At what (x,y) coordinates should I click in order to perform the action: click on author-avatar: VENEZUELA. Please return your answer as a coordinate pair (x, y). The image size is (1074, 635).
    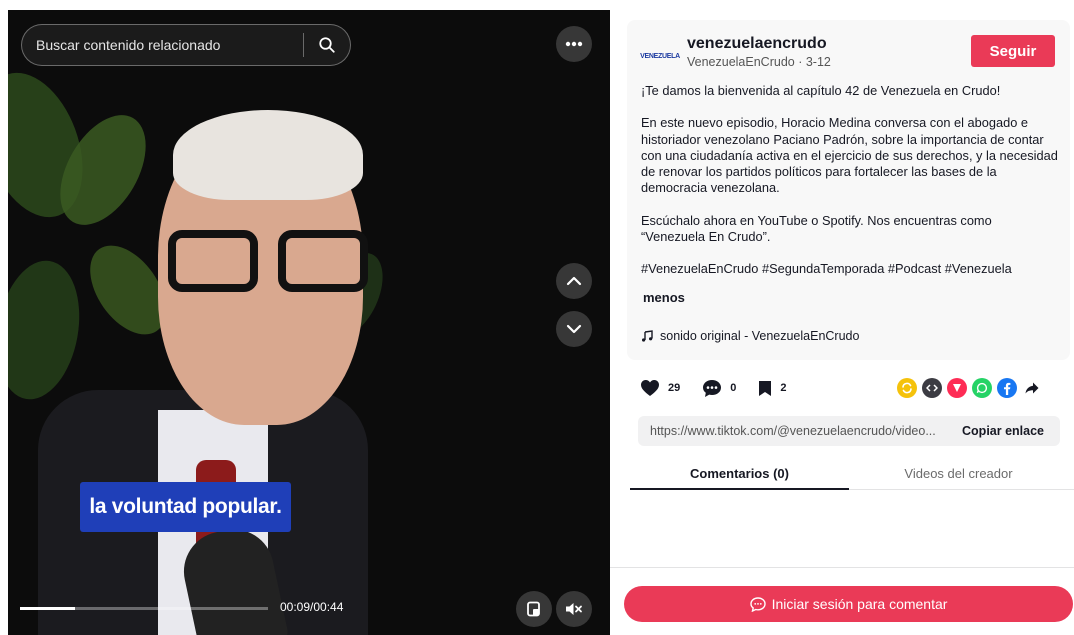
    Looking at the image, I should click on (660, 56).